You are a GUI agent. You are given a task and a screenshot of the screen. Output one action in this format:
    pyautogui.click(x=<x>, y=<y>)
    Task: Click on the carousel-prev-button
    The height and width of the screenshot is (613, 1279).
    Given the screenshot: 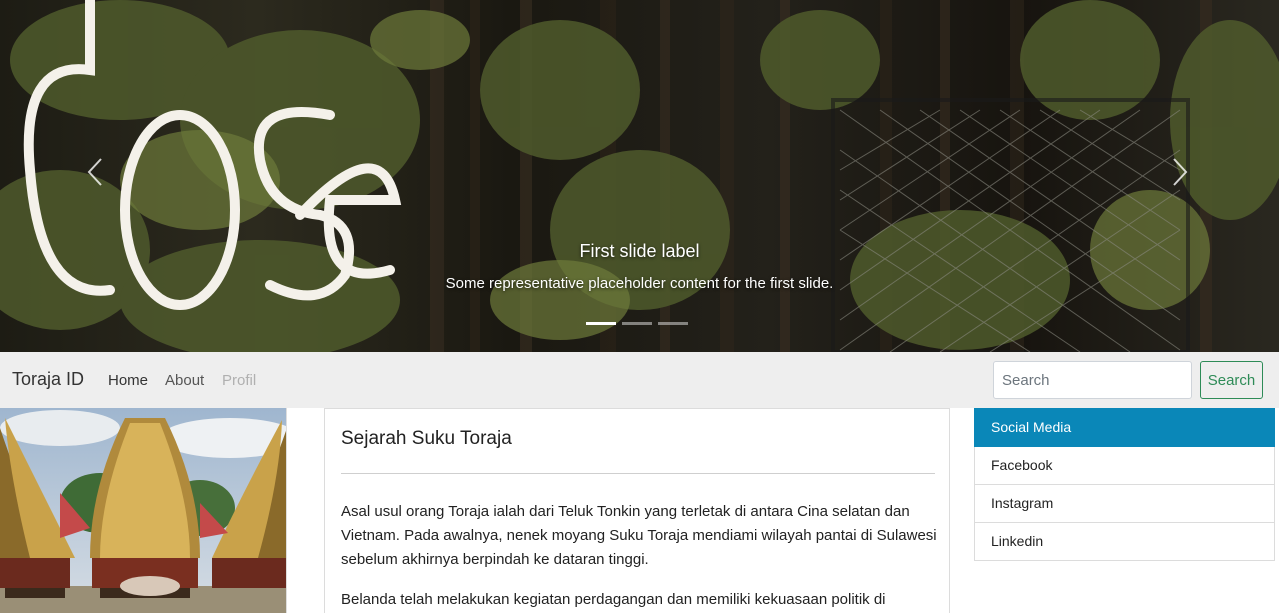 What is the action you would take?
    pyautogui.click(x=95, y=172)
    